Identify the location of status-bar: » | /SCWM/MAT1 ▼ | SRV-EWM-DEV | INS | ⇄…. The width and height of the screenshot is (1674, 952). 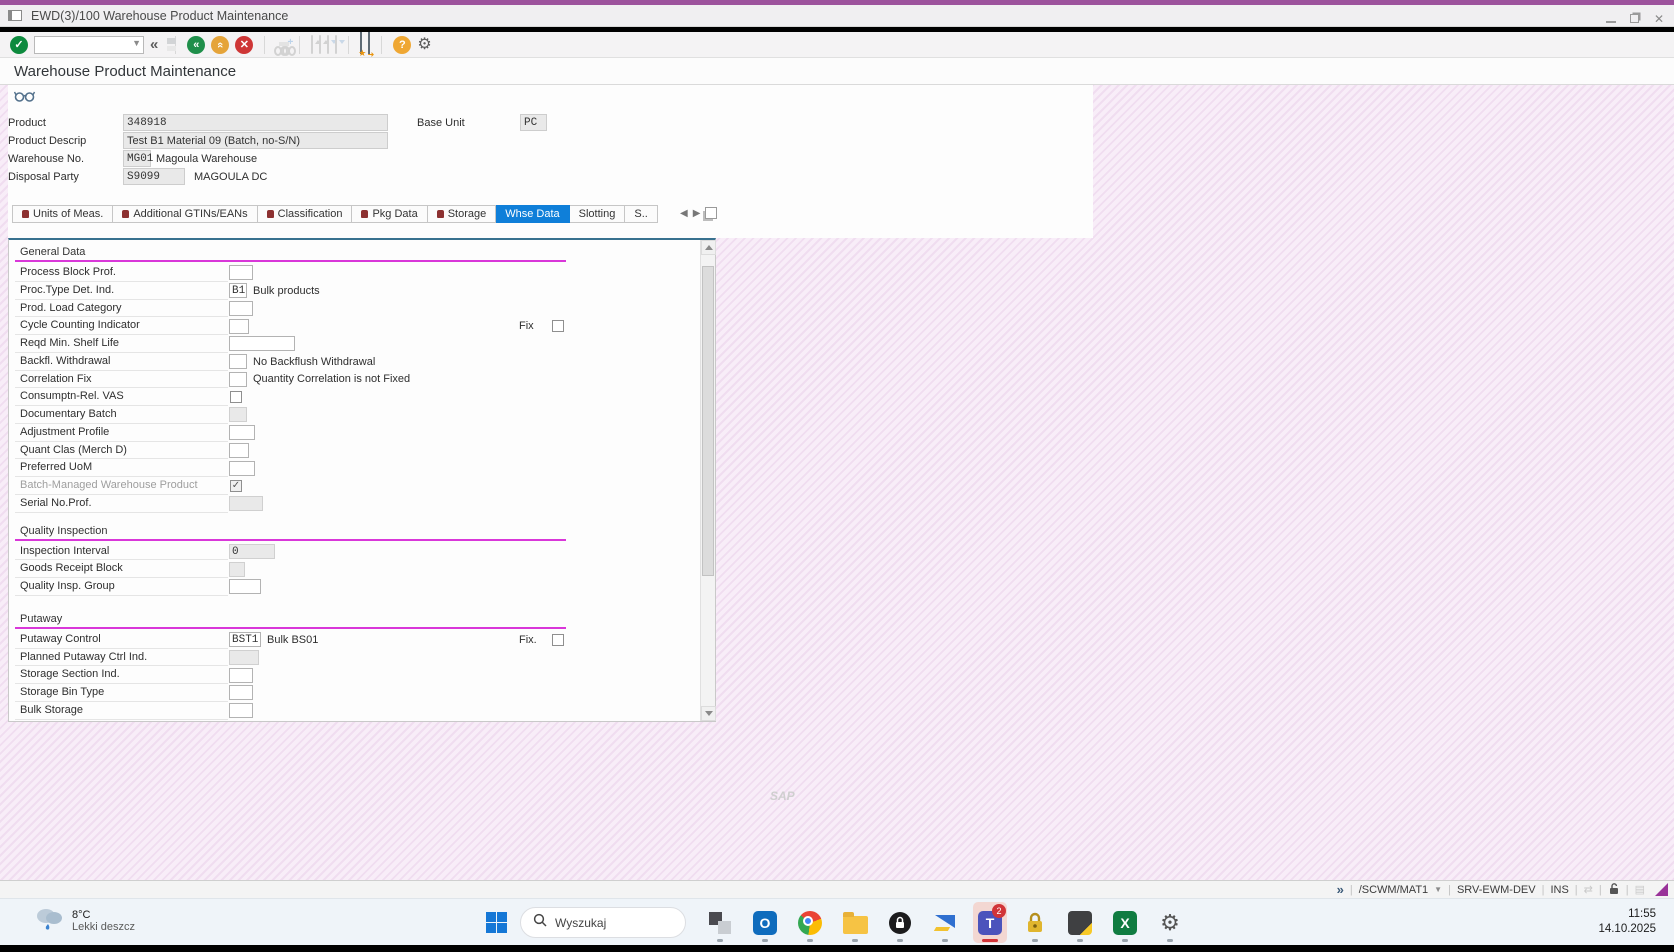
(837, 889).